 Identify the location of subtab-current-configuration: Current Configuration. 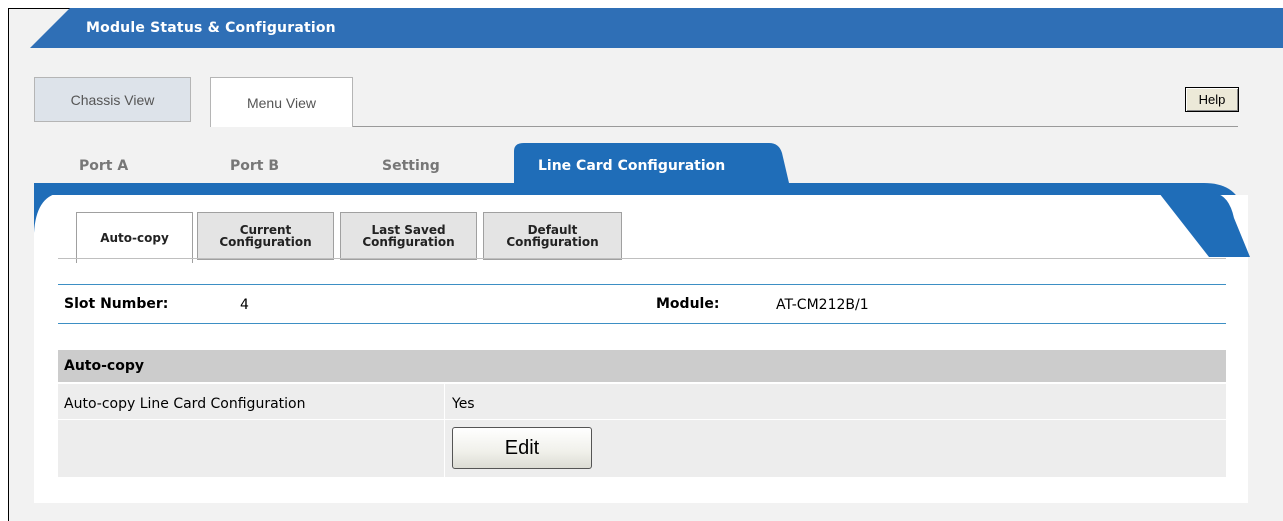
(265, 236).